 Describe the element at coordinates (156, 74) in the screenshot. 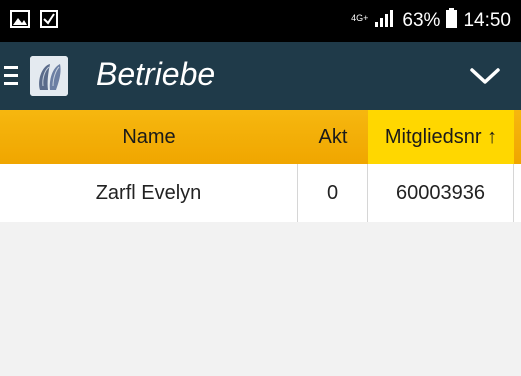

I see `page-title: Betriebe` at that location.